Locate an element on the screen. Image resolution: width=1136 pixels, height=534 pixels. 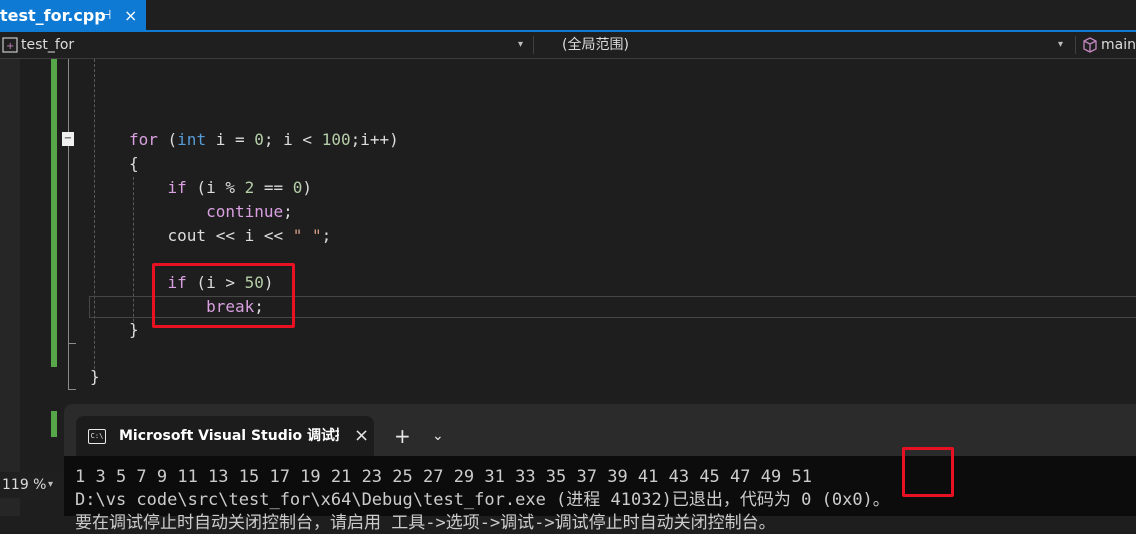
code-token: for is located at coordinates (143, 139).